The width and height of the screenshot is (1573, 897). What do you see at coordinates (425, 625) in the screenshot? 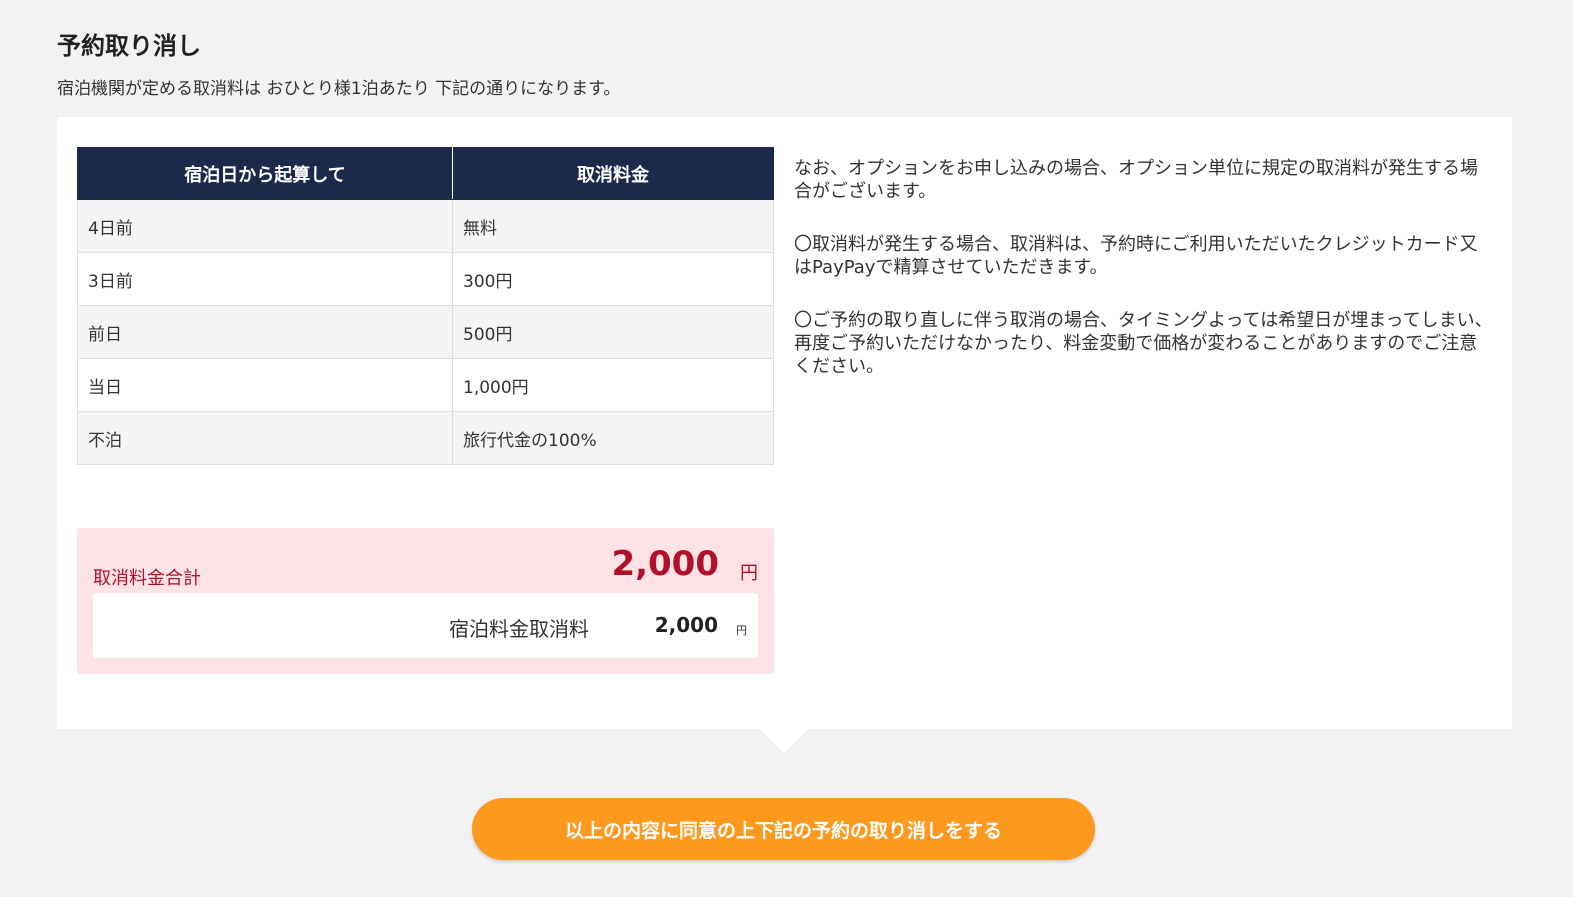
I see `fee-breakdown: 宿泊料金取消料 2,000 円` at bounding box center [425, 625].